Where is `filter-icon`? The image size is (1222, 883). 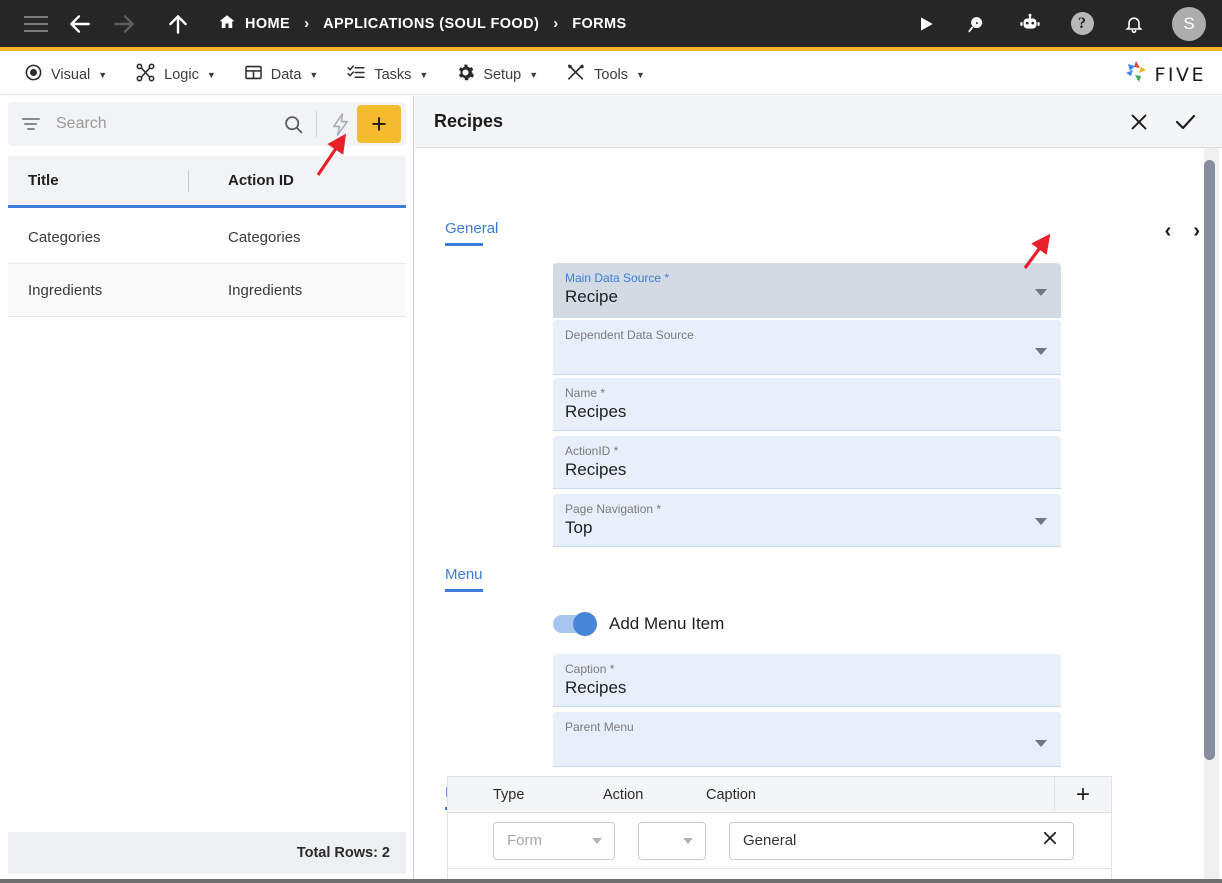
filter-icon is located at coordinates (32, 124).